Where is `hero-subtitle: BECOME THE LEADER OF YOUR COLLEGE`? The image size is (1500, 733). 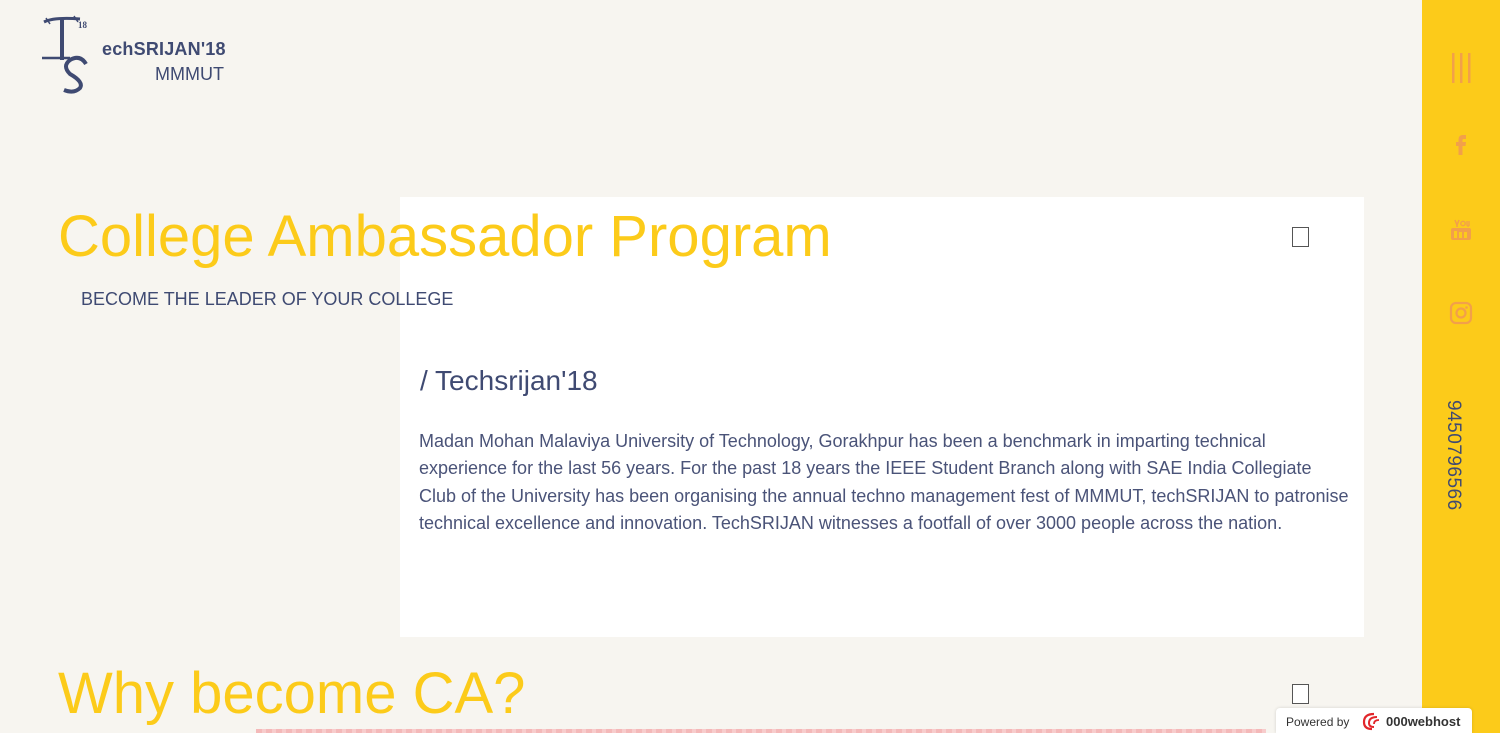
hero-subtitle: BECOME THE LEADER OF YOUR COLLEGE is located at coordinates (267, 299).